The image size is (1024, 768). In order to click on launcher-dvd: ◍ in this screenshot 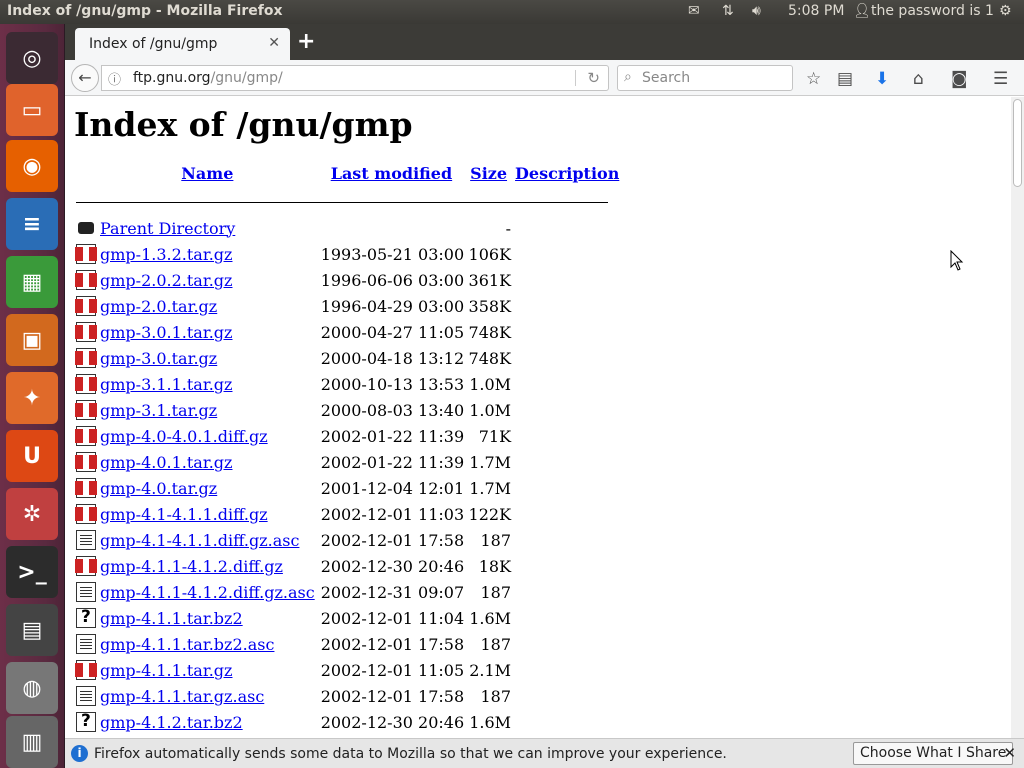, I will do `click(32, 688)`.